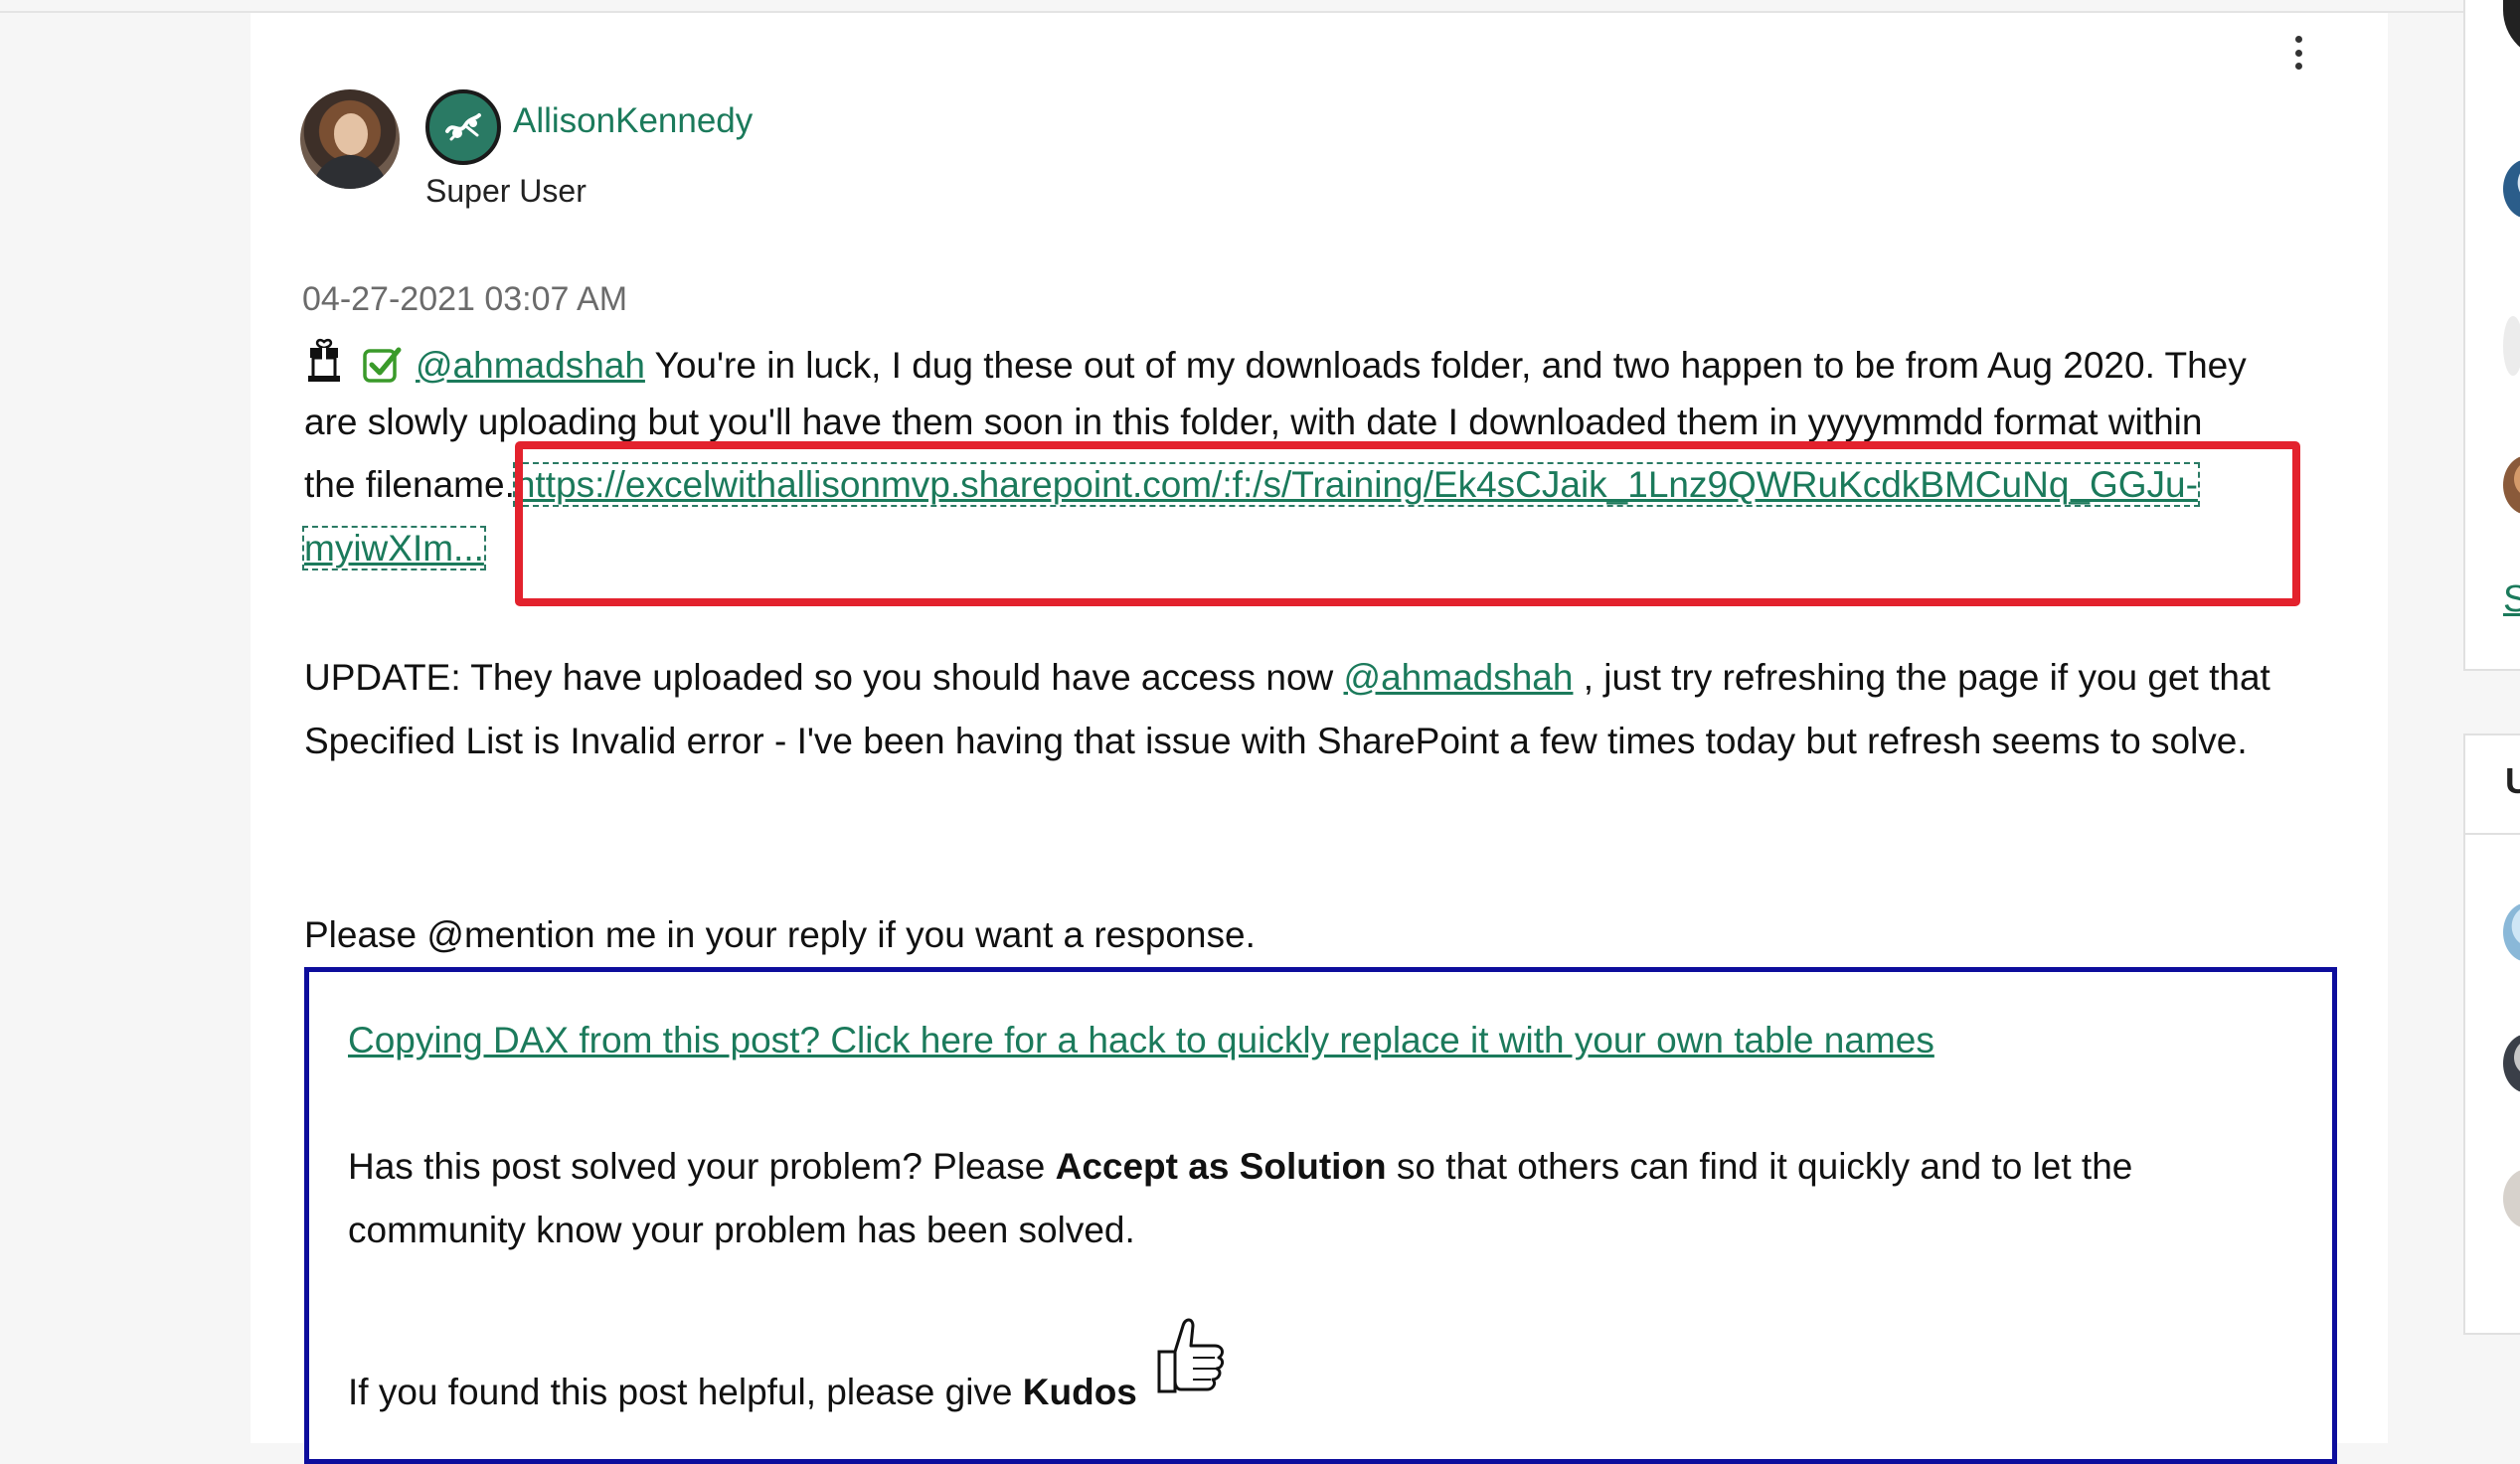 This screenshot has width=2520, height=1464. Describe the element at coordinates (465, 299) in the screenshot. I see `post-date: 04-27-2021 03:07 AM` at that location.